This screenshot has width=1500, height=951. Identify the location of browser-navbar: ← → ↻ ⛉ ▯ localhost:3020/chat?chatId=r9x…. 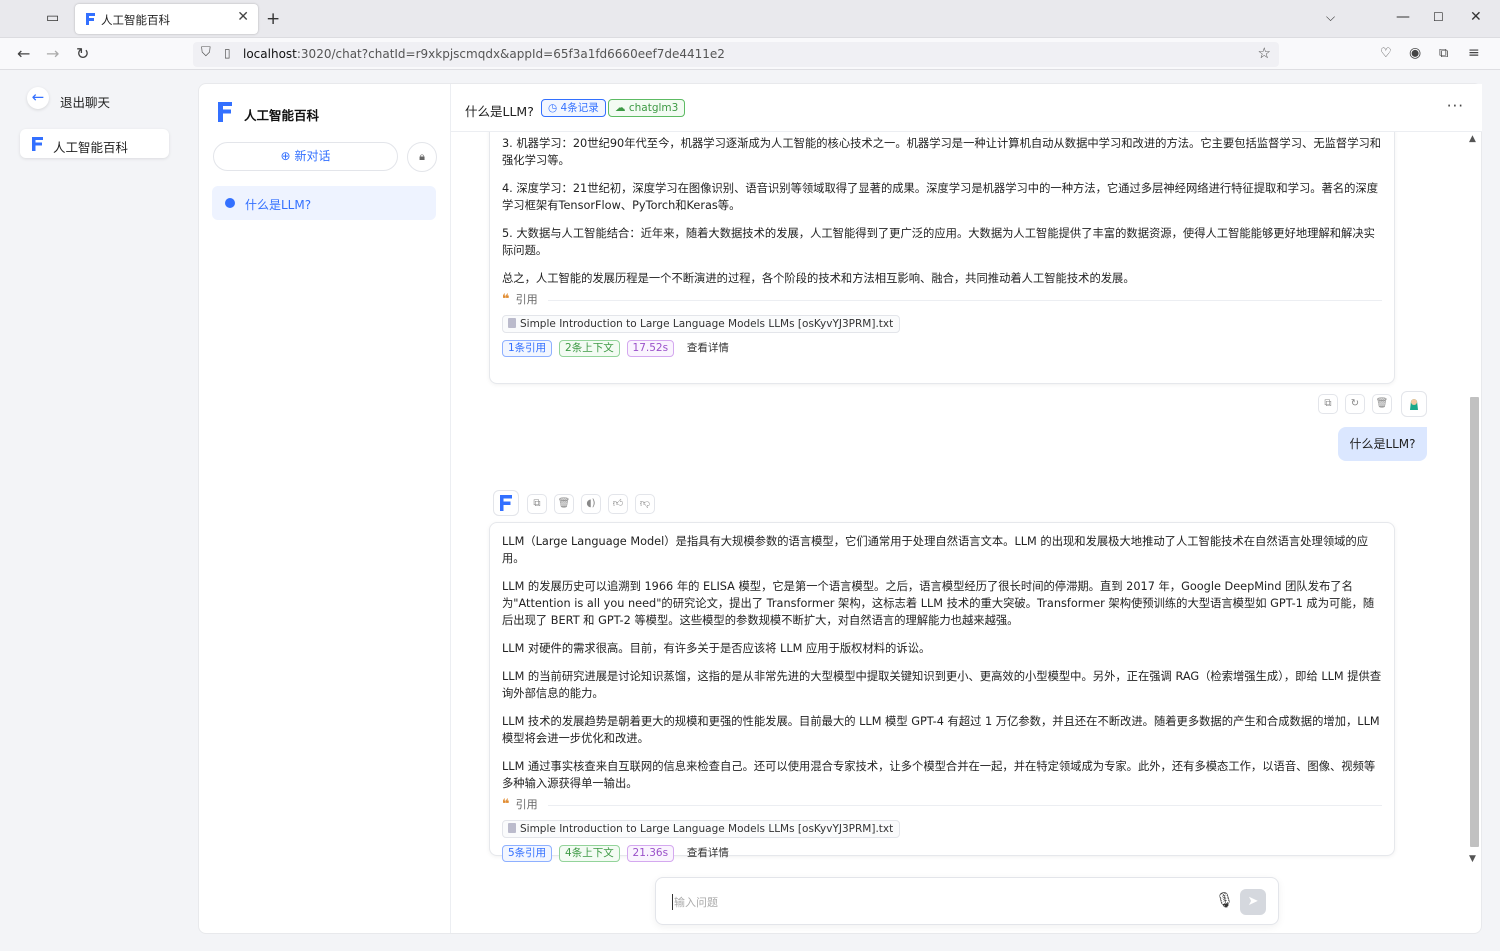
(750, 54).